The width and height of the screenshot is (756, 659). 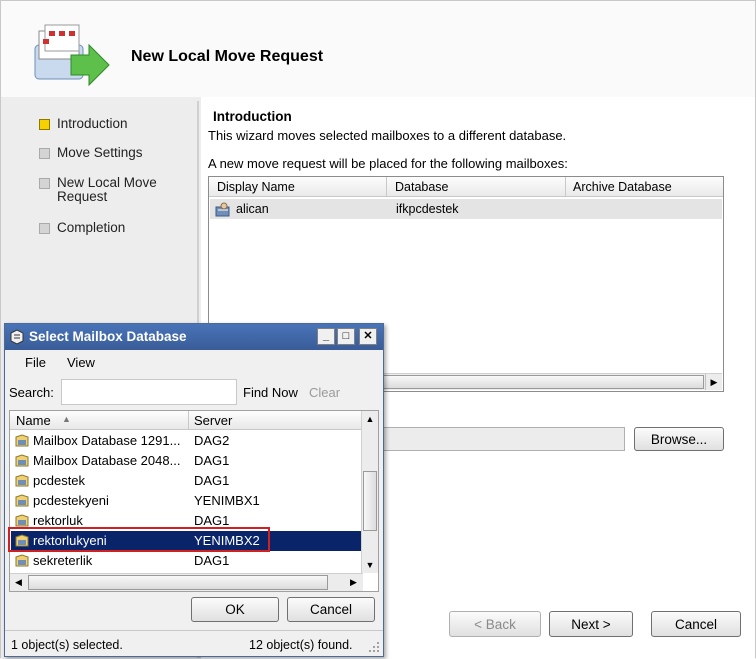 I want to click on resize-grip-icon, so click(x=374, y=647).